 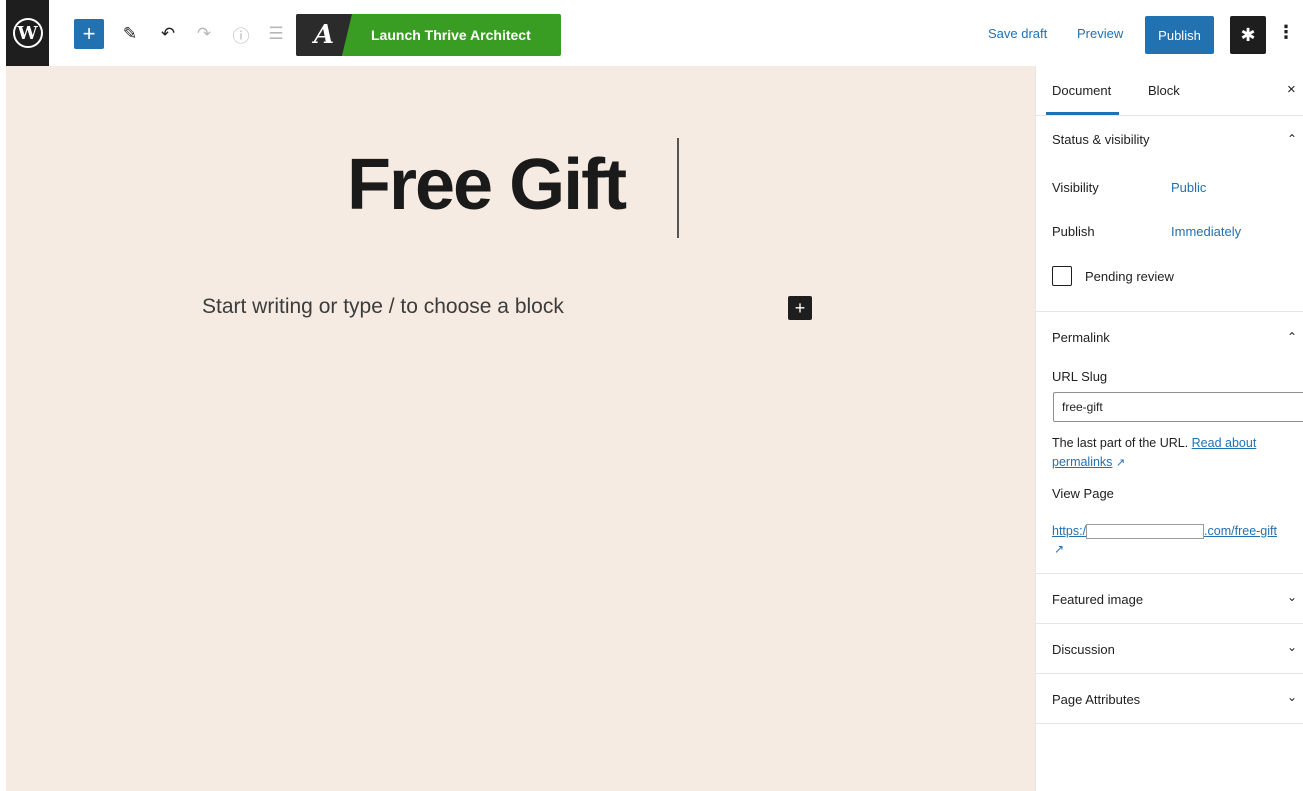 What do you see at coordinates (1083, 493) in the screenshot?
I see `view-page-label: View Page` at bounding box center [1083, 493].